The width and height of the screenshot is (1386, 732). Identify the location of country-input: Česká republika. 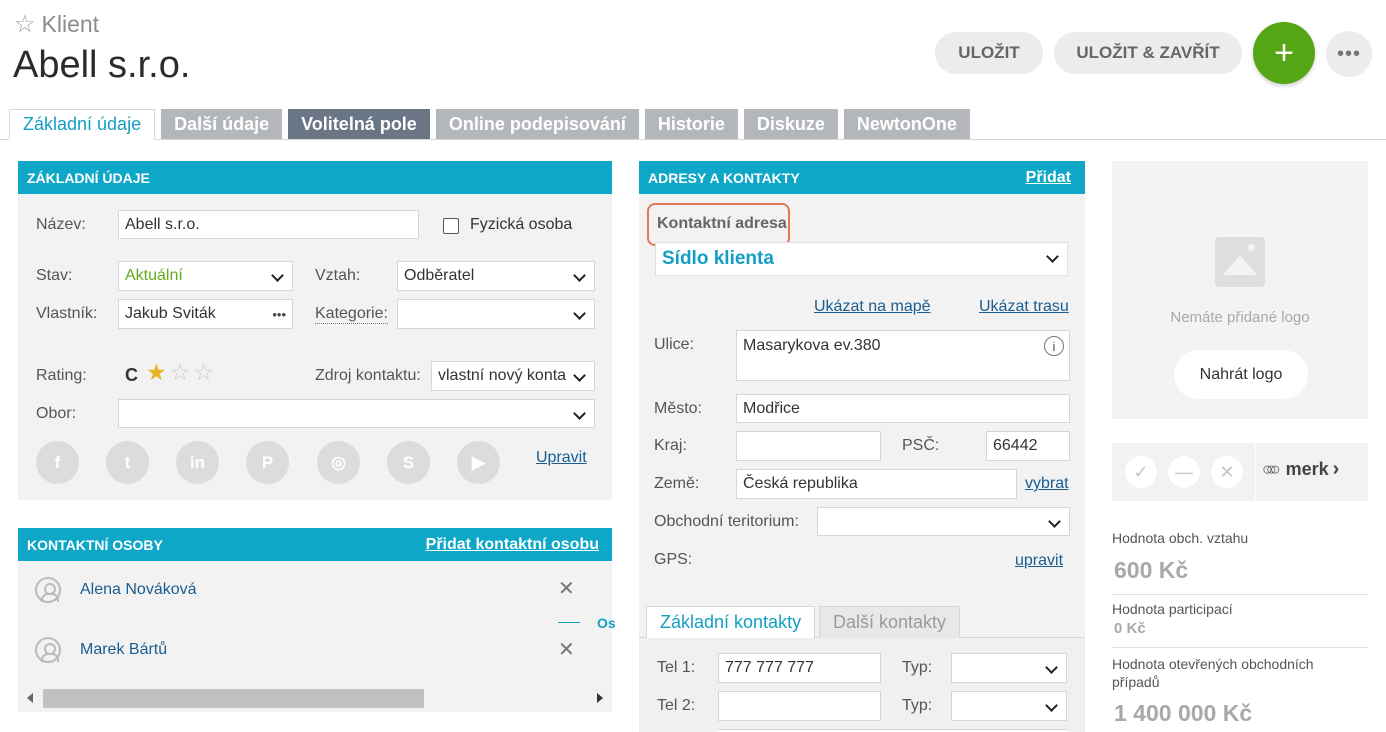
(876, 484).